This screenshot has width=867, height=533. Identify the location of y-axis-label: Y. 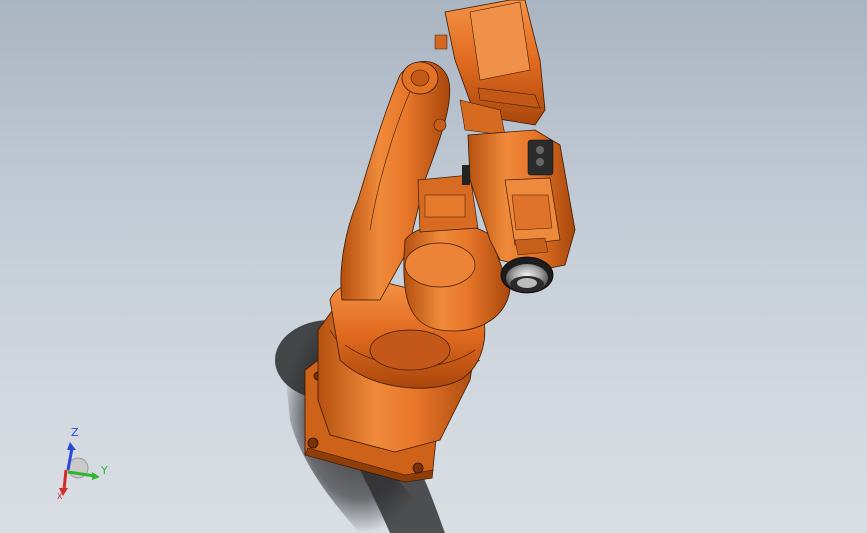
(104, 470).